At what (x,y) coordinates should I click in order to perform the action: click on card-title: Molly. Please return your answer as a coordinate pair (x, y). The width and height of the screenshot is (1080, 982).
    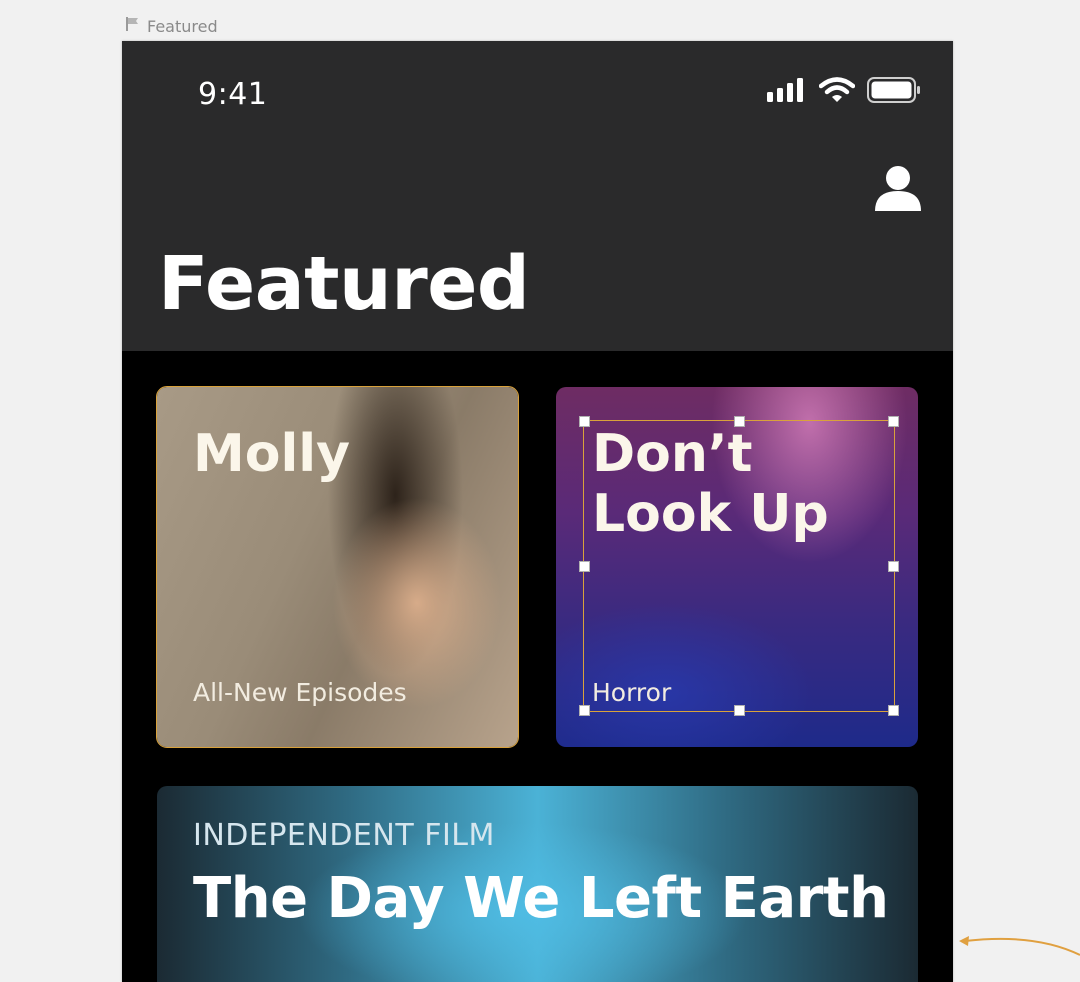
    Looking at the image, I should click on (272, 454).